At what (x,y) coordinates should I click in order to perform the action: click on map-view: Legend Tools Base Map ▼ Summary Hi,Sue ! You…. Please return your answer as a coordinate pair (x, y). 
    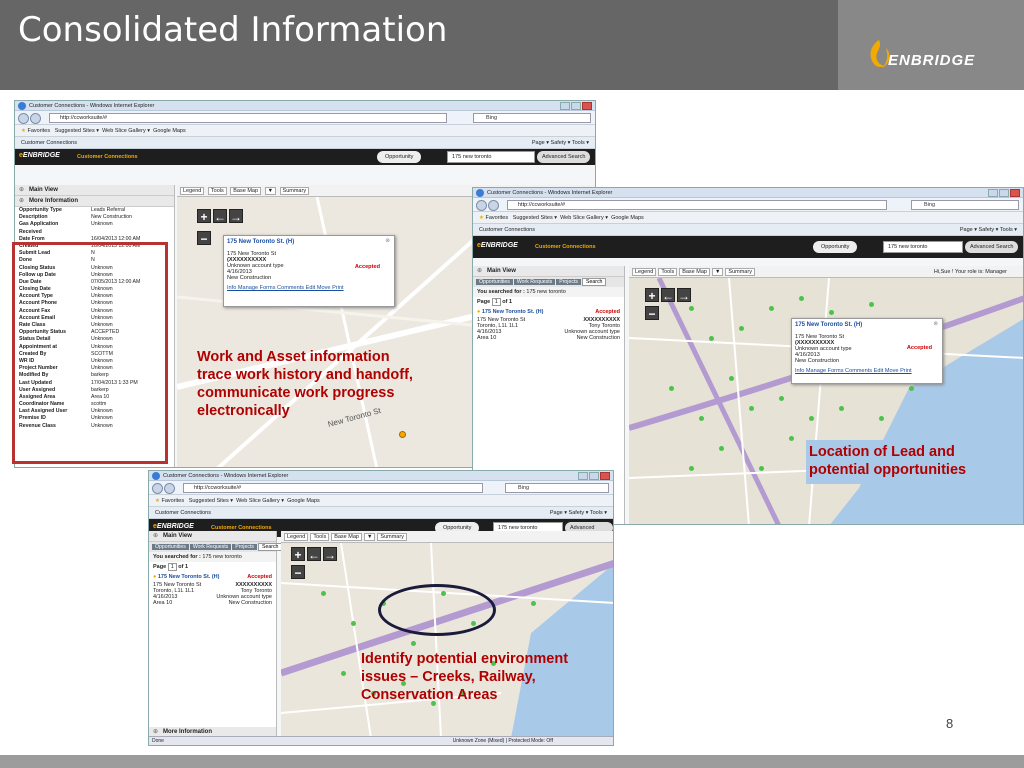
    Looking at the image, I should click on (826, 395).